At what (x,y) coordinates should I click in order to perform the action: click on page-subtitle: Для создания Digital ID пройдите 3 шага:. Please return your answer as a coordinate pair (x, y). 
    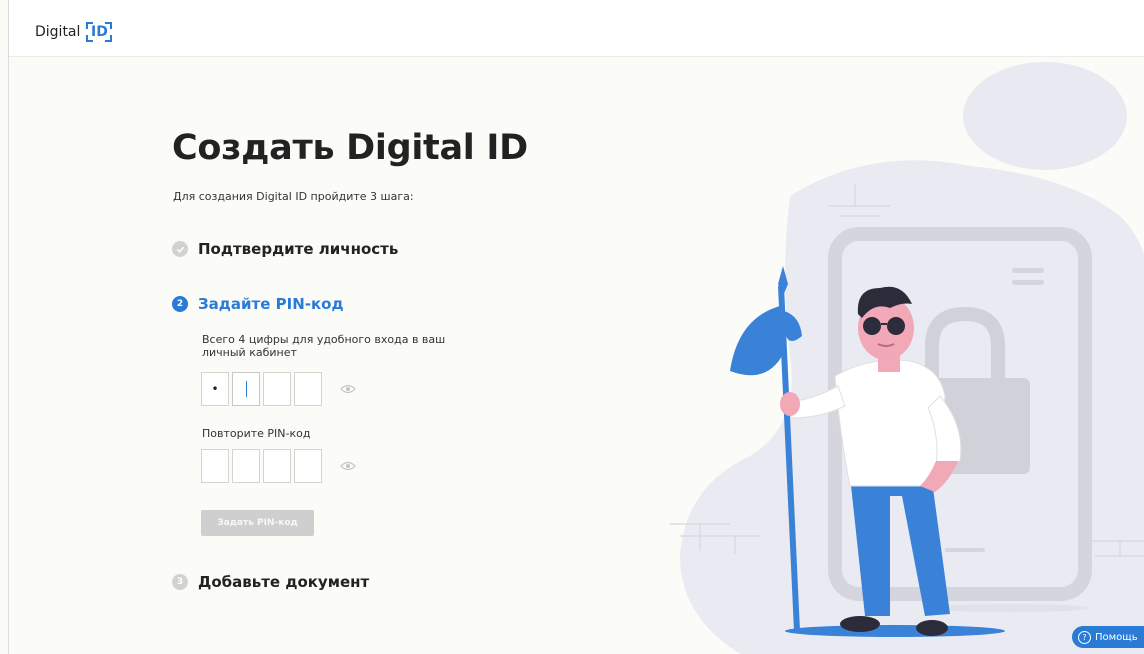
    Looking at the image, I should click on (293, 196).